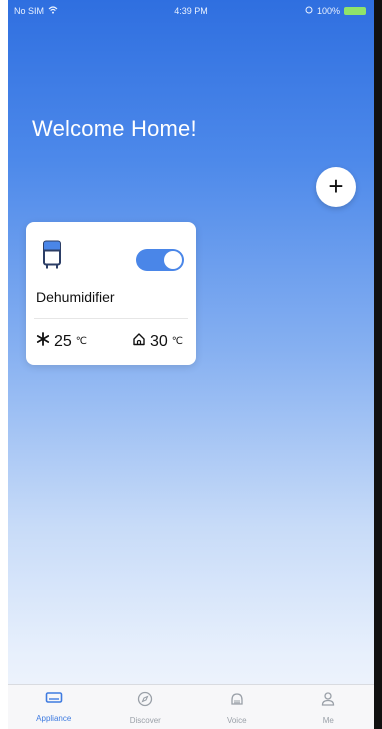  I want to click on tab-discover: Discover, so click(146, 707).